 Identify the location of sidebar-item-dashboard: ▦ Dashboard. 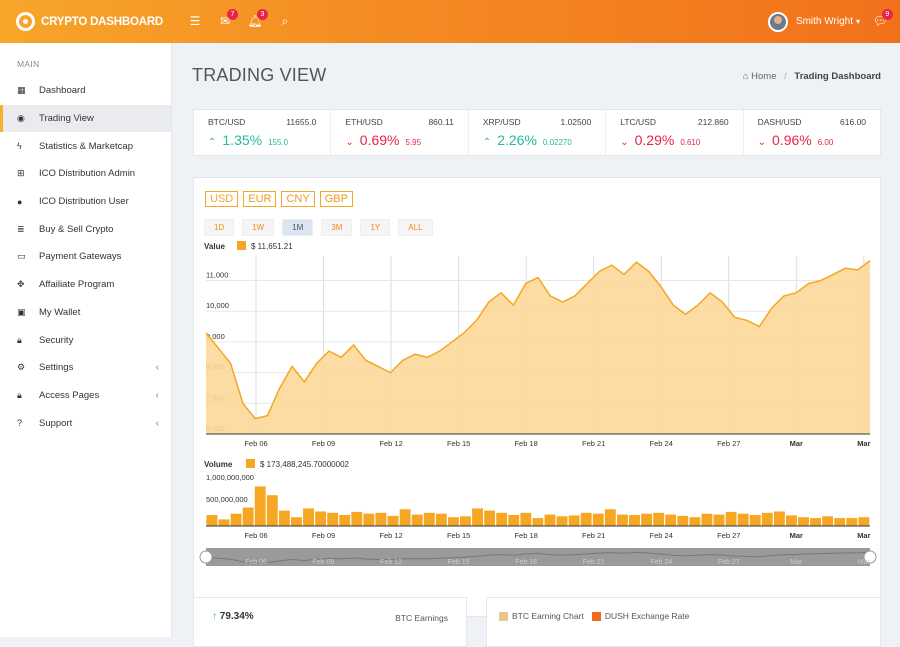
(85, 91).